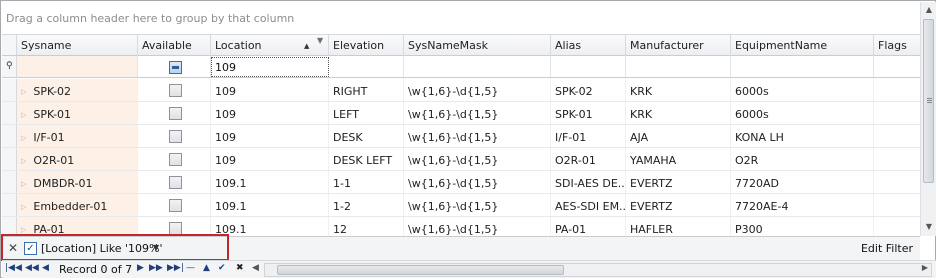 The width and height of the screenshot is (936, 278). What do you see at coordinates (598, 270) in the screenshot?
I see `horizontal-scrollbar: ▶` at bounding box center [598, 270].